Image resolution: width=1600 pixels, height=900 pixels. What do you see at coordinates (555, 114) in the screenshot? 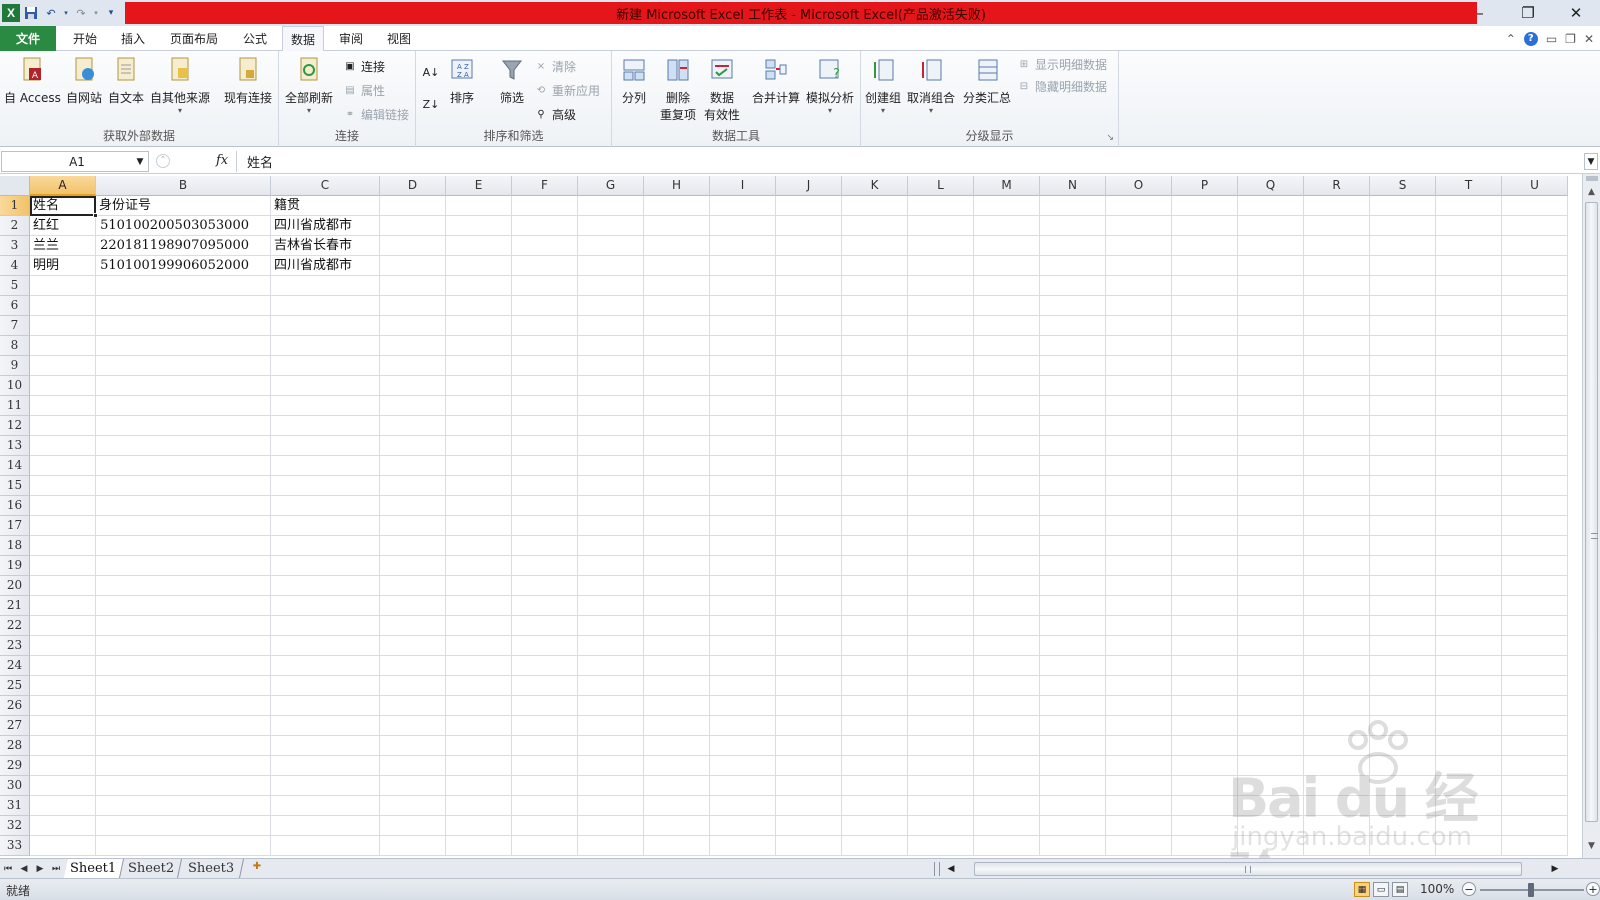
I see `advanced-filter-button: ⚲ 高级` at bounding box center [555, 114].